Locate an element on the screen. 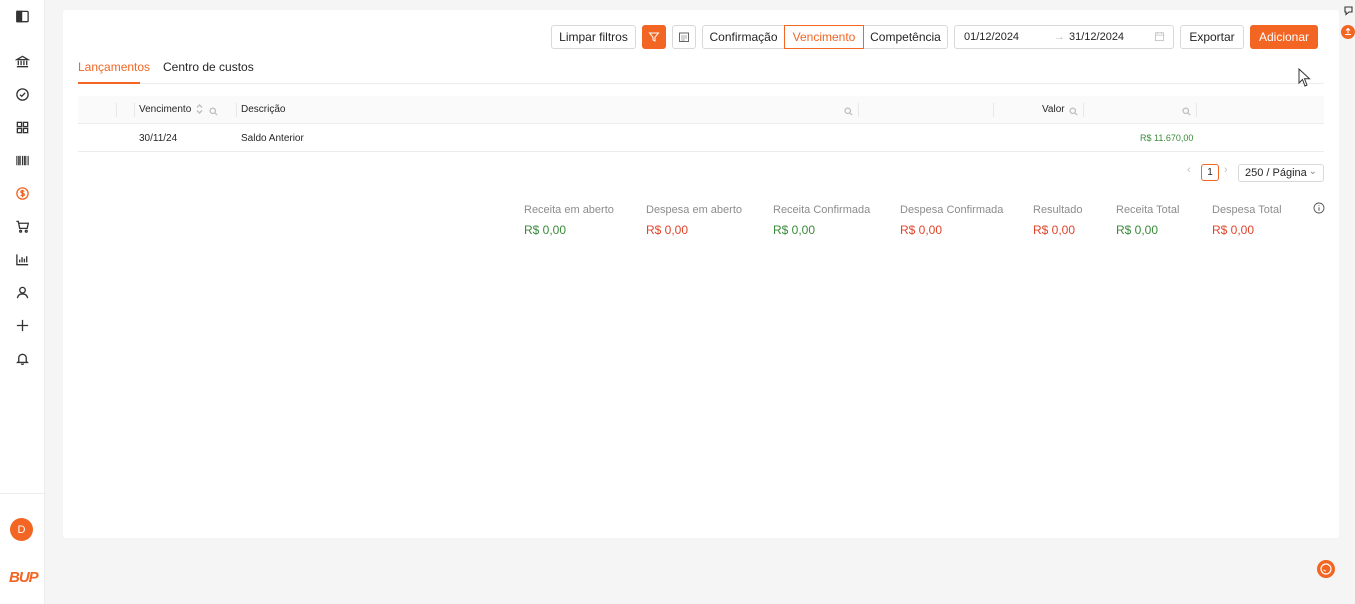  date-mode-competencia: Competência is located at coordinates (905, 37).